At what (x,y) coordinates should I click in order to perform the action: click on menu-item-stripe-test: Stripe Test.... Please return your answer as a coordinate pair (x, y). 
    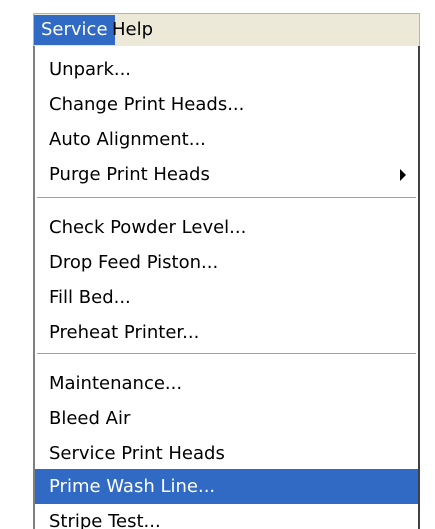
    Looking at the image, I should click on (226, 516).